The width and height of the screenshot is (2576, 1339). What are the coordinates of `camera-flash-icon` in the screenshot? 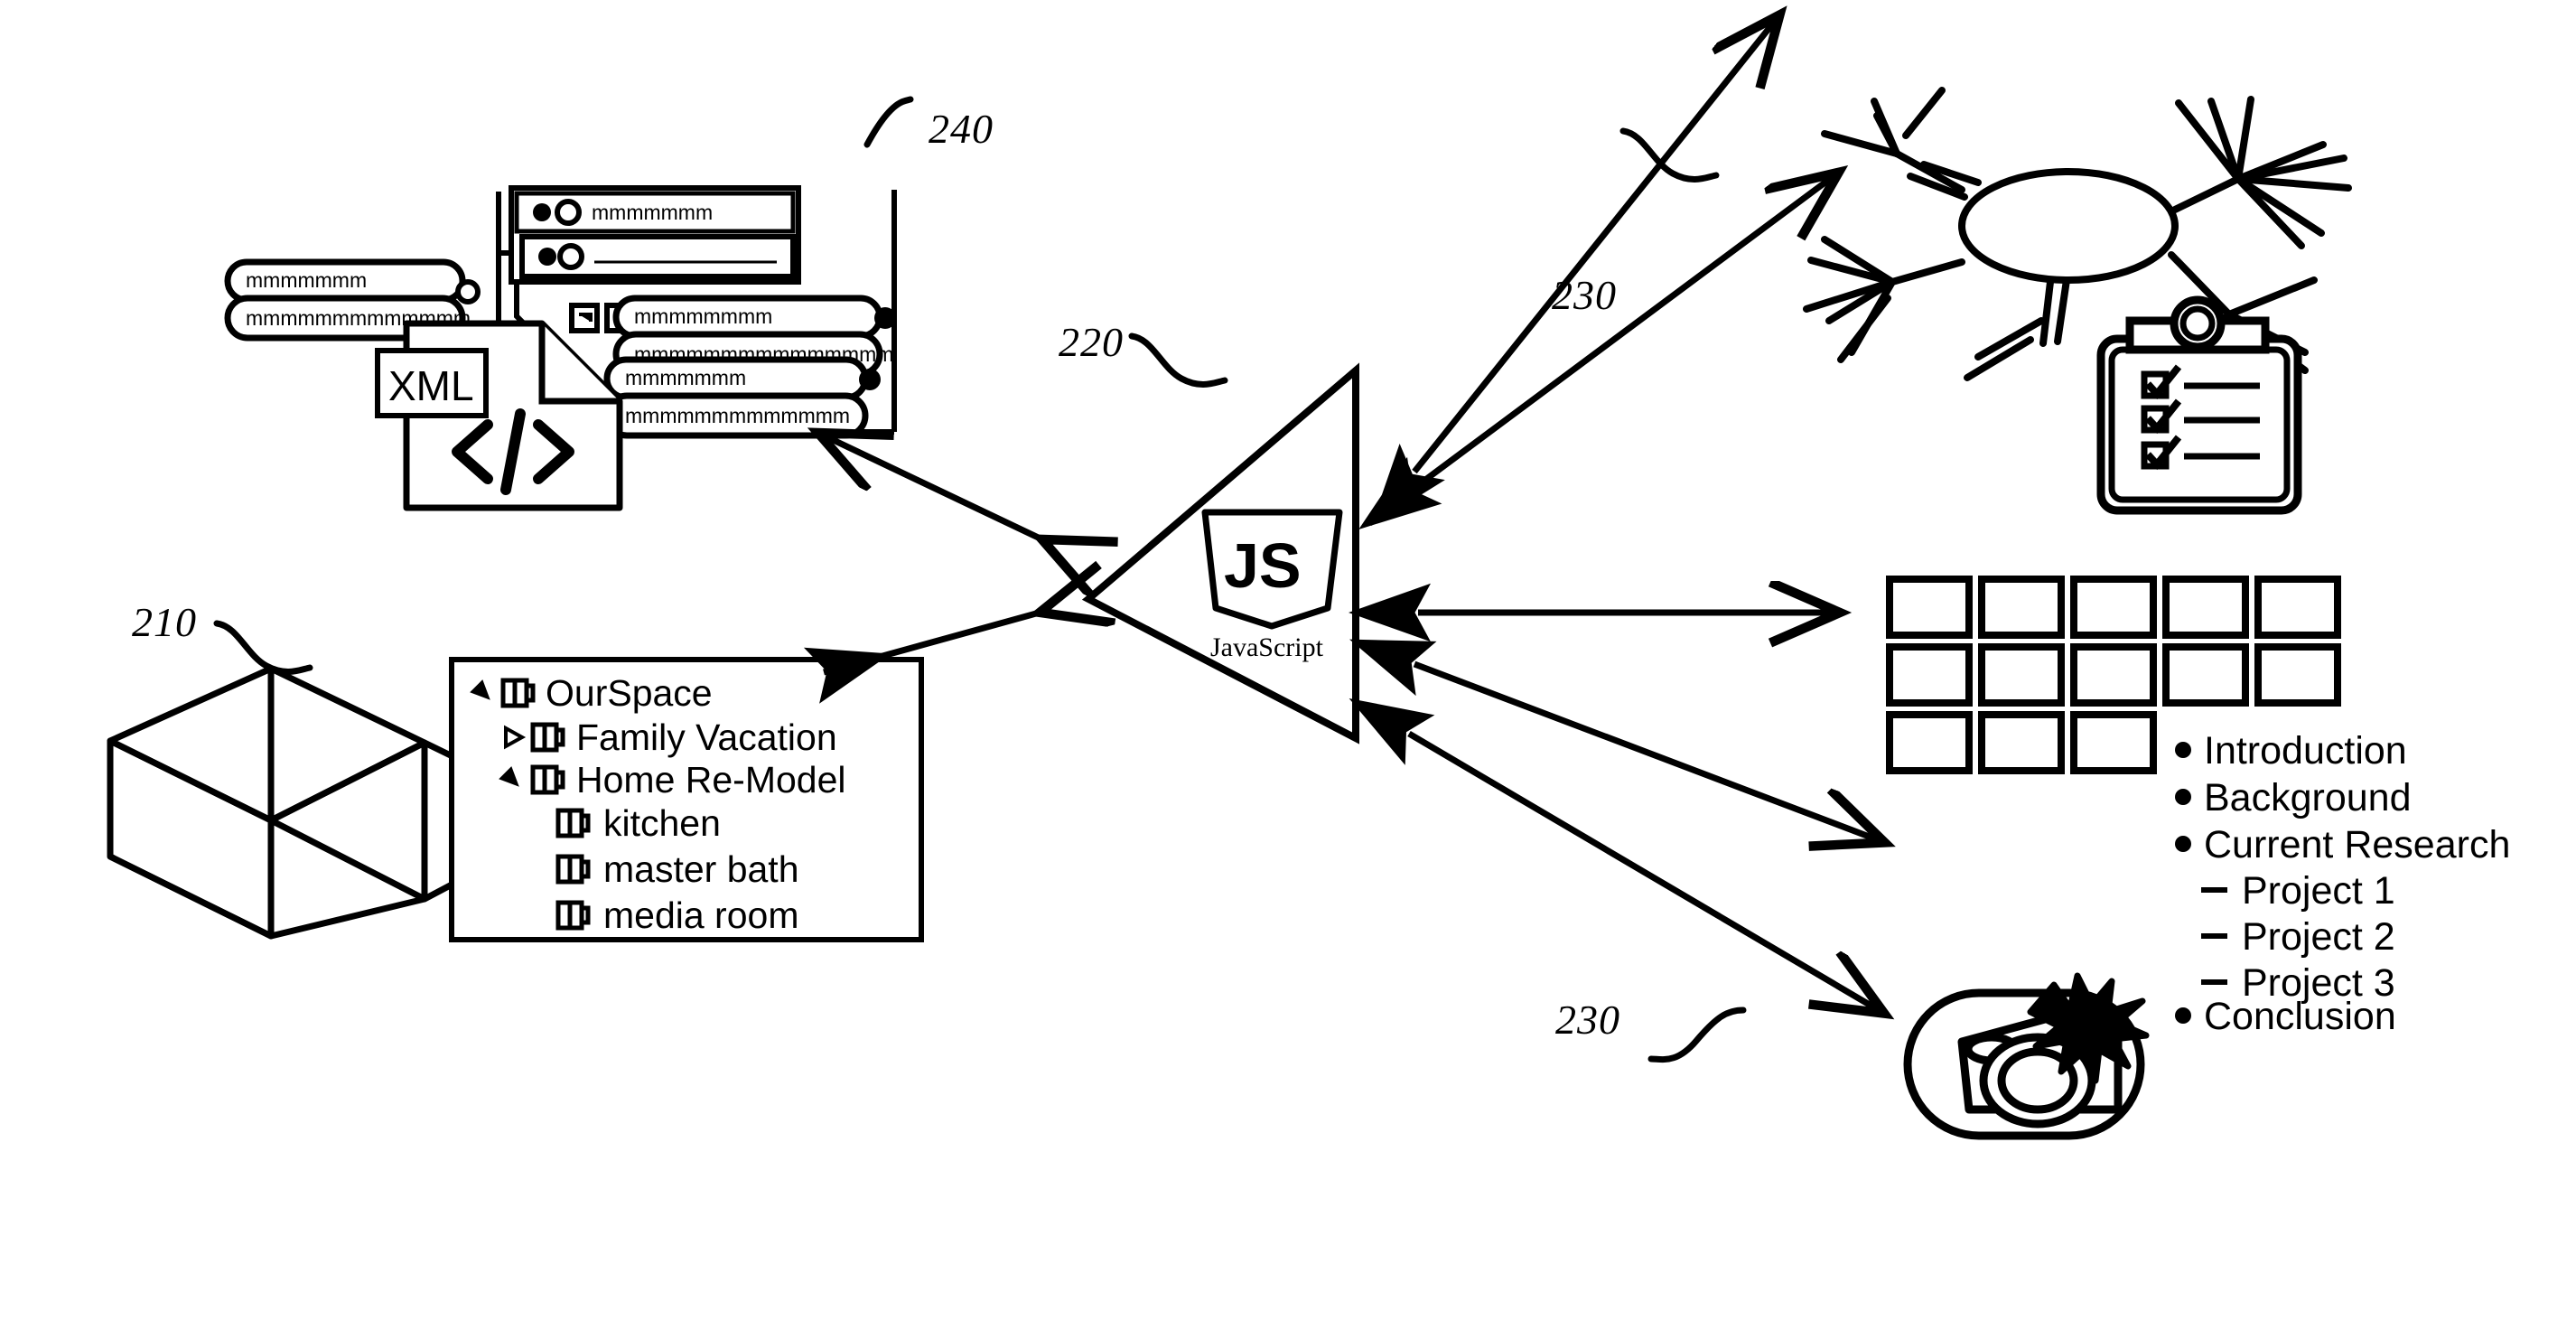 It's located at (2026, 1056).